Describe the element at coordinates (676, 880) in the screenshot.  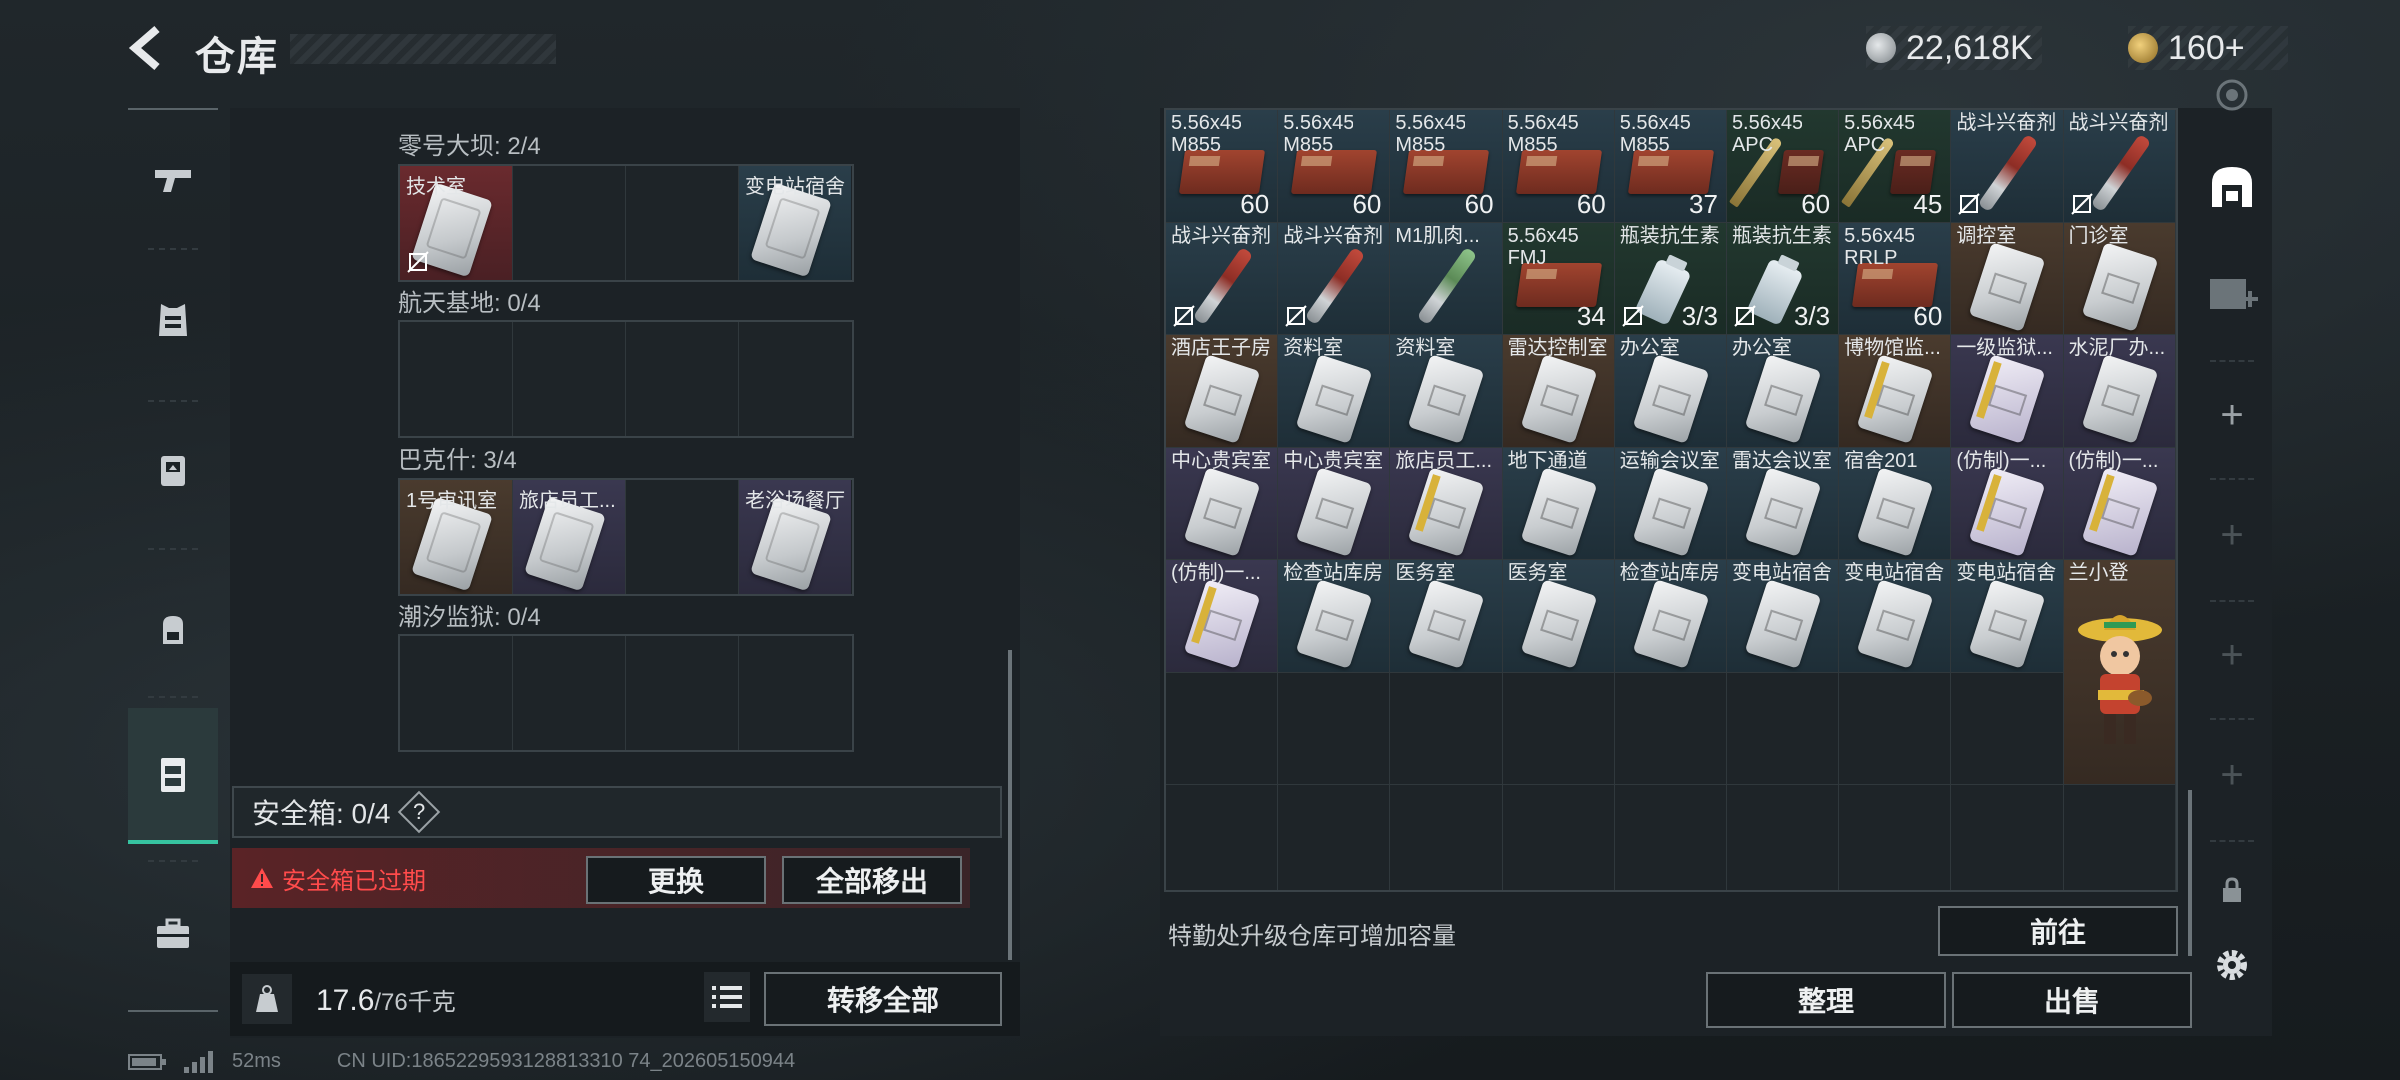
I see `replace-button: 更换` at that location.